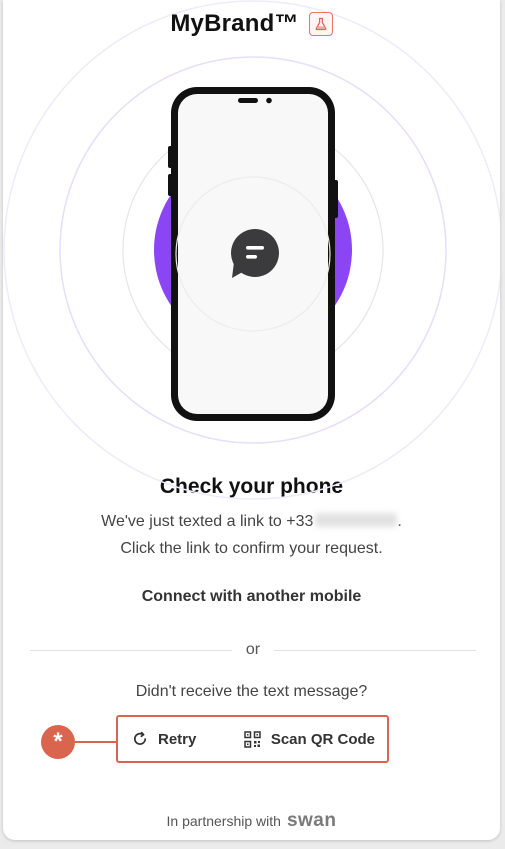 Image resolution: width=505 pixels, height=849 pixels. Describe the element at coordinates (223, 821) in the screenshot. I see `partnership-text: In partnership with` at that location.